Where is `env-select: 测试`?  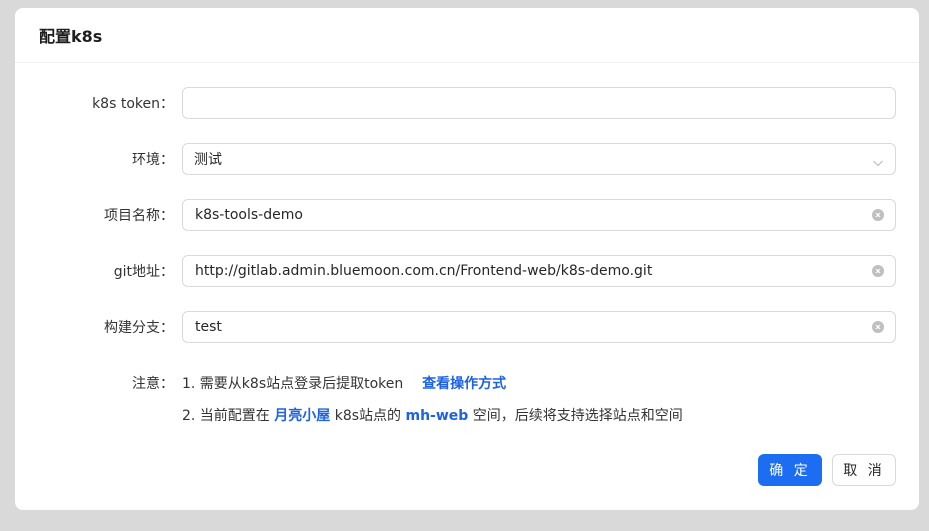
env-select: 测试 is located at coordinates (539, 159).